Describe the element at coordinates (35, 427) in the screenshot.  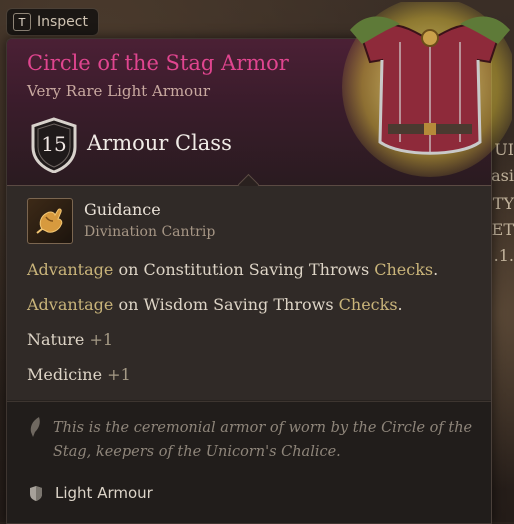
I see `quill-icon` at that location.